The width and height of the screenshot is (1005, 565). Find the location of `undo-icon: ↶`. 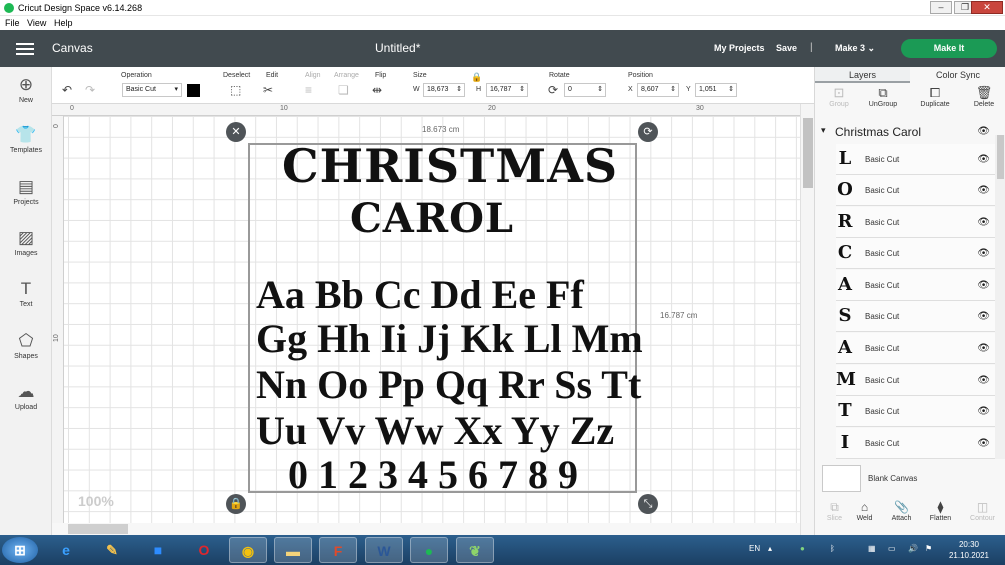

undo-icon: ↶ is located at coordinates (67, 90).